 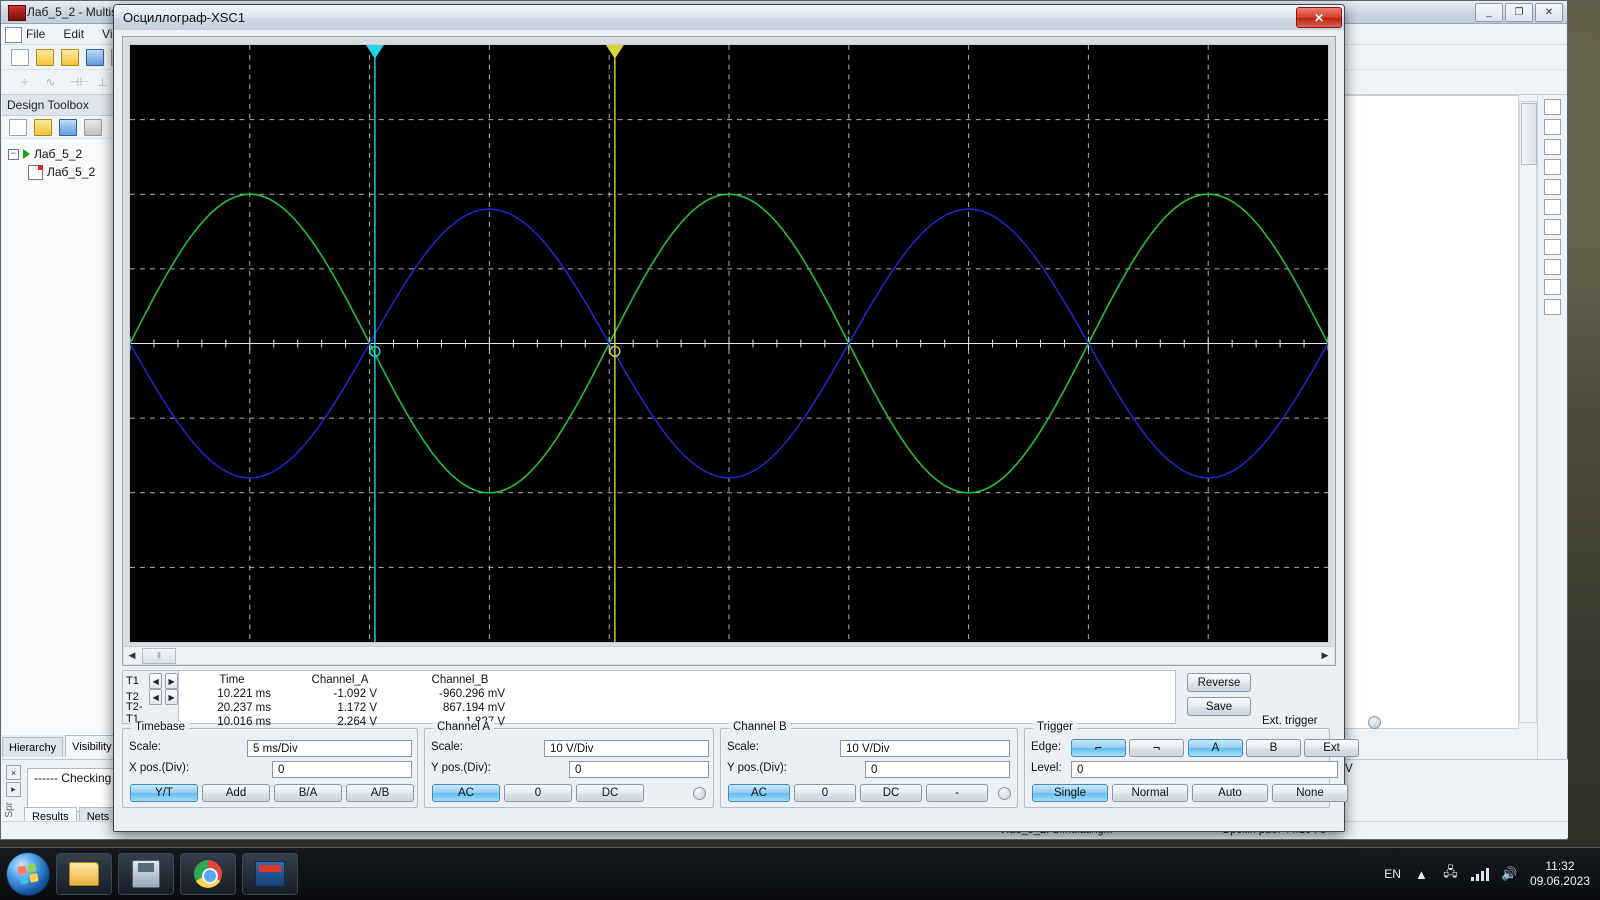 I want to click on properties-icon, so click(x=93, y=127).